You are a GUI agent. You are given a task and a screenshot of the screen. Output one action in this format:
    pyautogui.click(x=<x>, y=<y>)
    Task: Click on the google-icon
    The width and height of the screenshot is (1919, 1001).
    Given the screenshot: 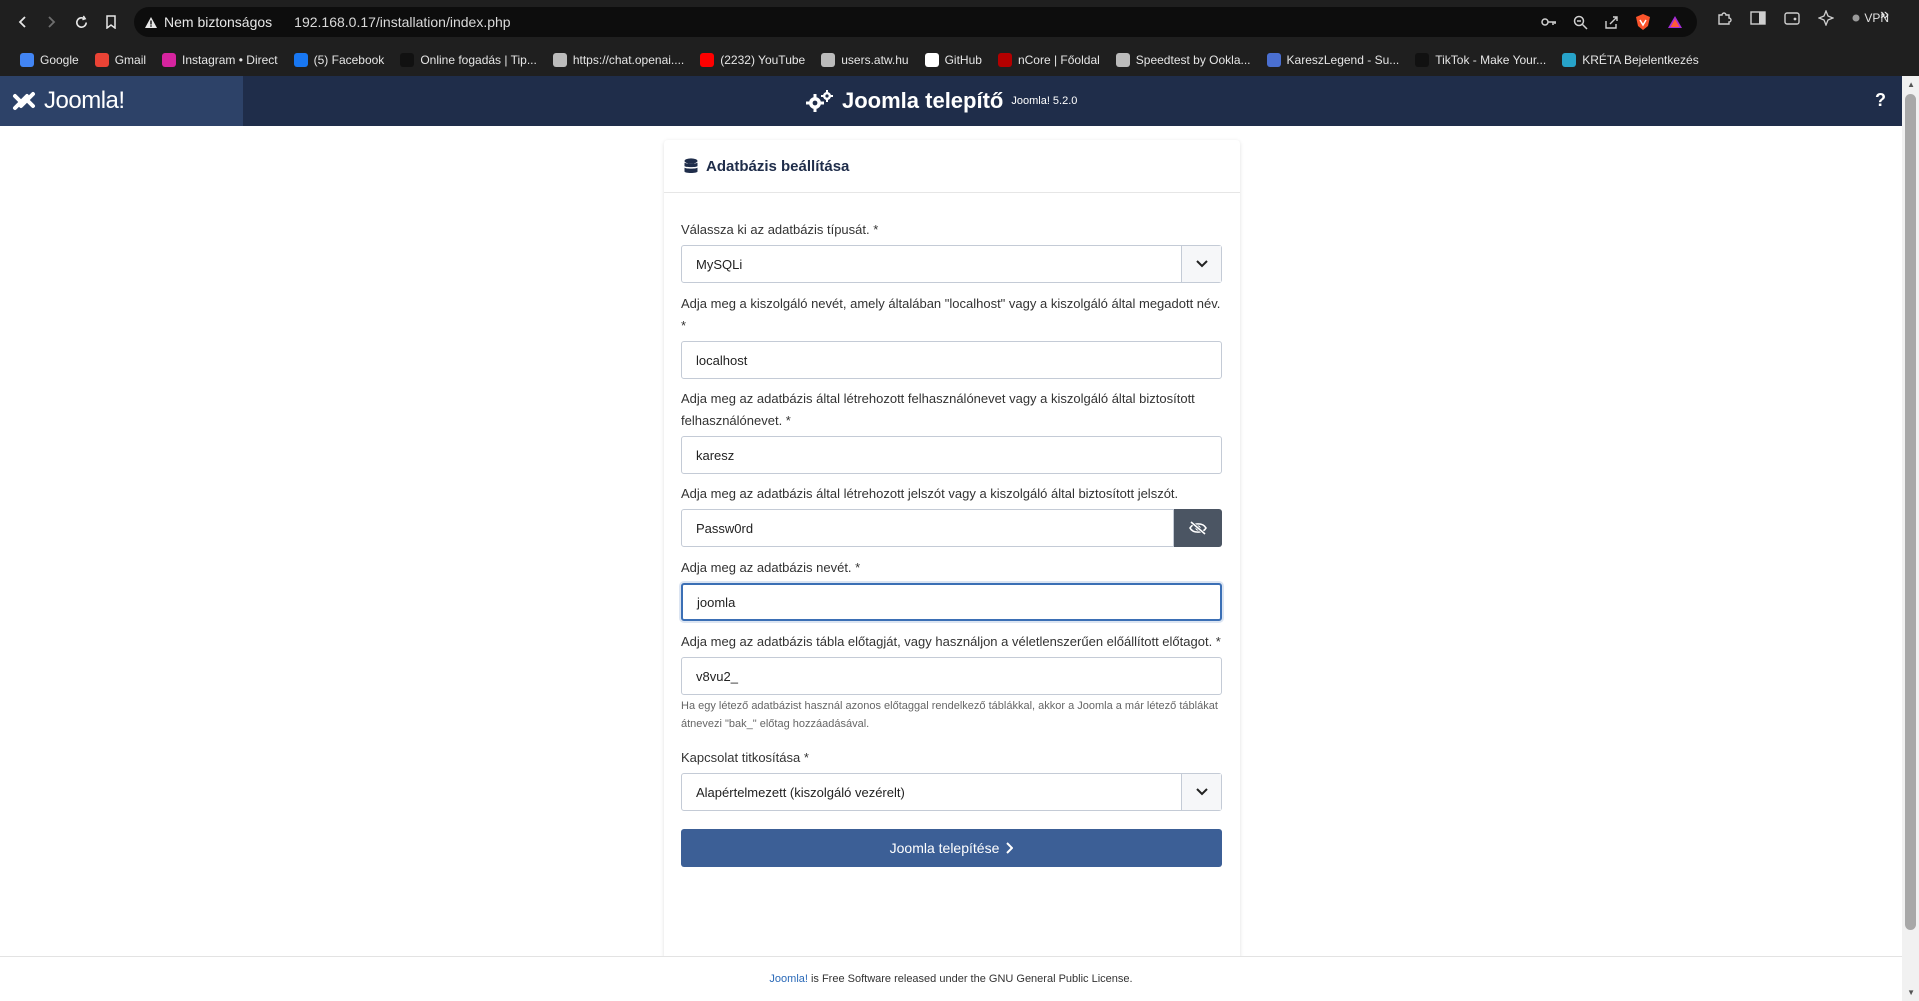 What is the action you would take?
    pyautogui.click(x=27, y=60)
    